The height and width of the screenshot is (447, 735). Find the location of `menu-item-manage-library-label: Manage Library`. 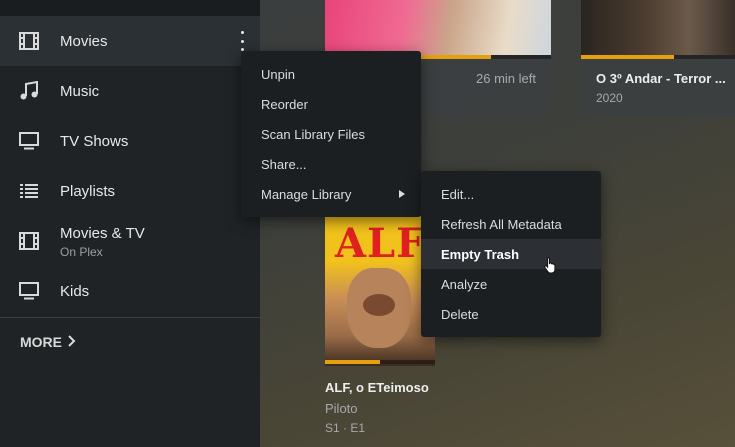

menu-item-manage-library-label: Manage Library is located at coordinates (306, 194).